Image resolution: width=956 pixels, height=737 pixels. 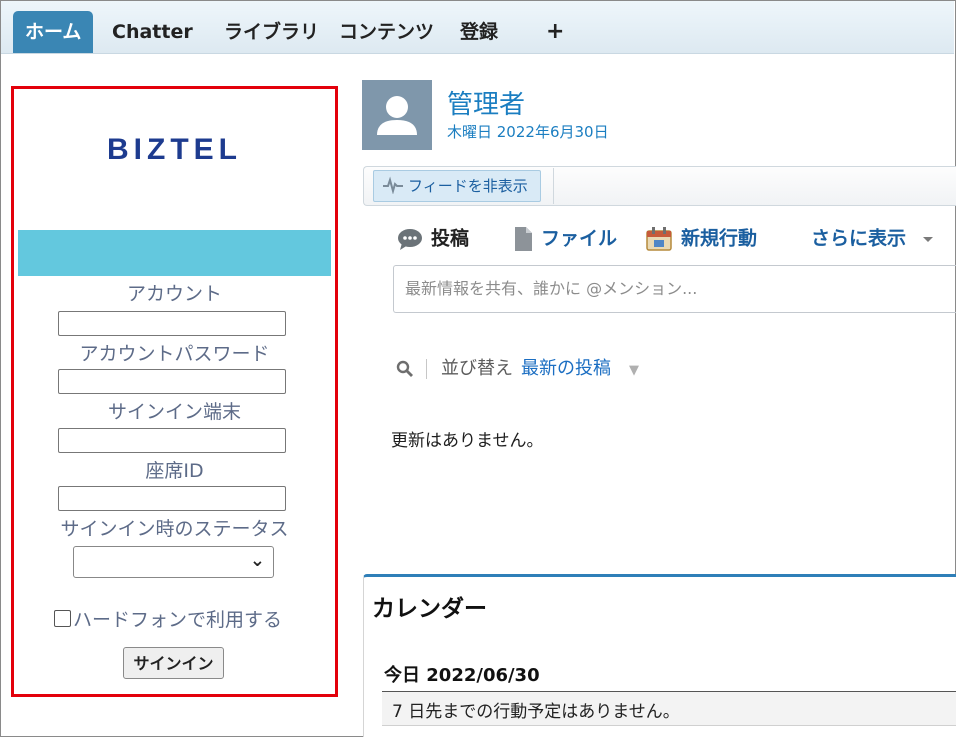 What do you see at coordinates (927, 239) in the screenshot?
I see `caret-down-icon` at bounding box center [927, 239].